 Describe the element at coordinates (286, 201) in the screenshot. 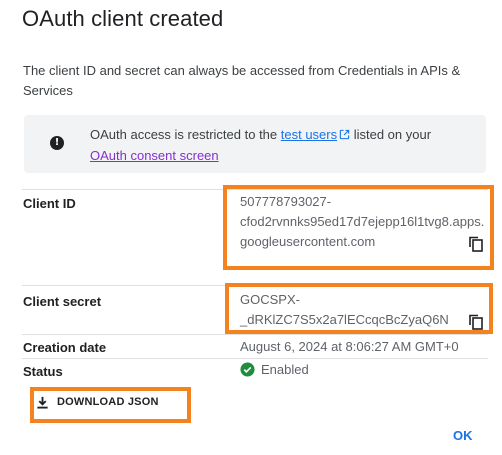

I see `client-id-line1: 507778793027-` at that location.